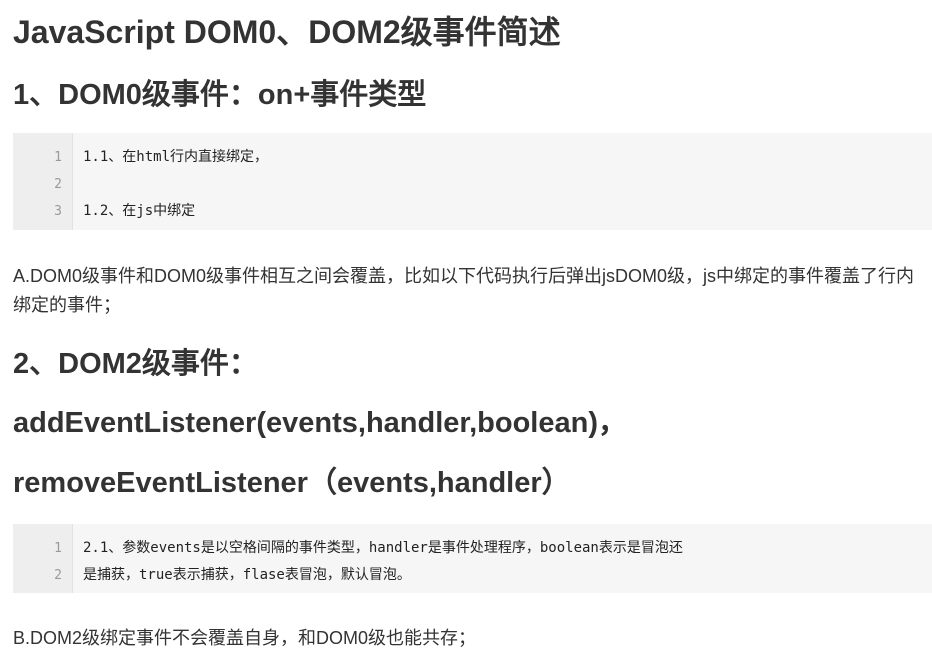 The height and width of the screenshot is (665, 932). I want to click on code-line: 是捕获，true表示捕获，flase表冒泡，默认冒泡。, so click(247, 575).